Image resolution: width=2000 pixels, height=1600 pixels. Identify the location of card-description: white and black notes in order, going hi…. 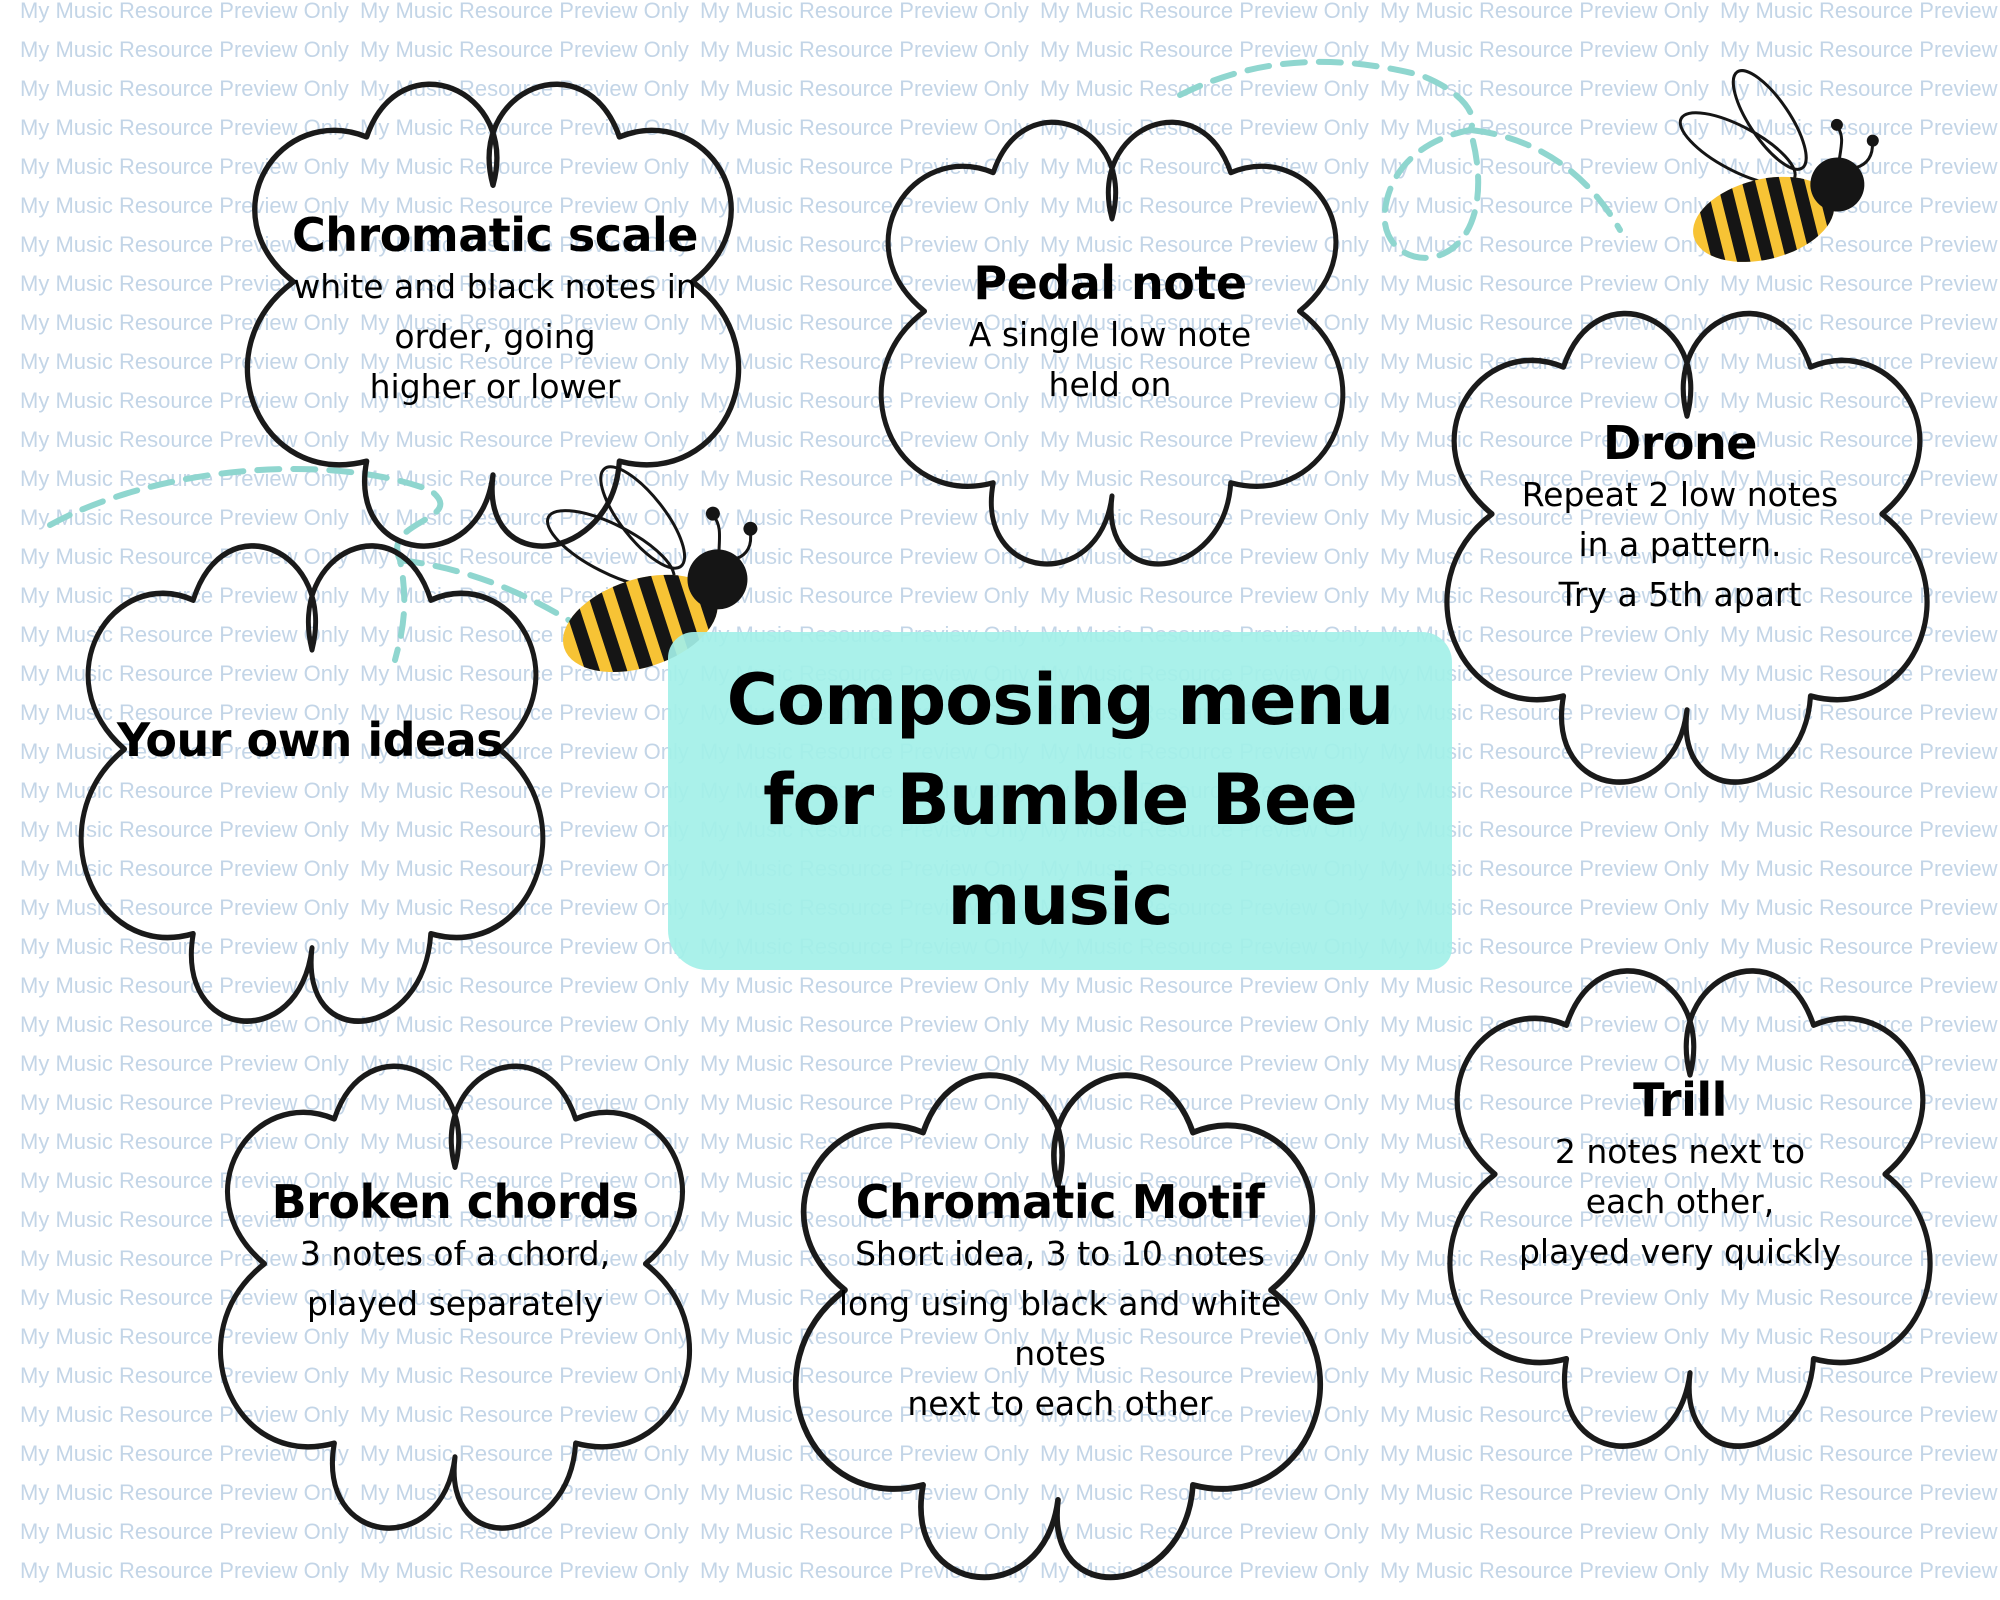
(495, 336).